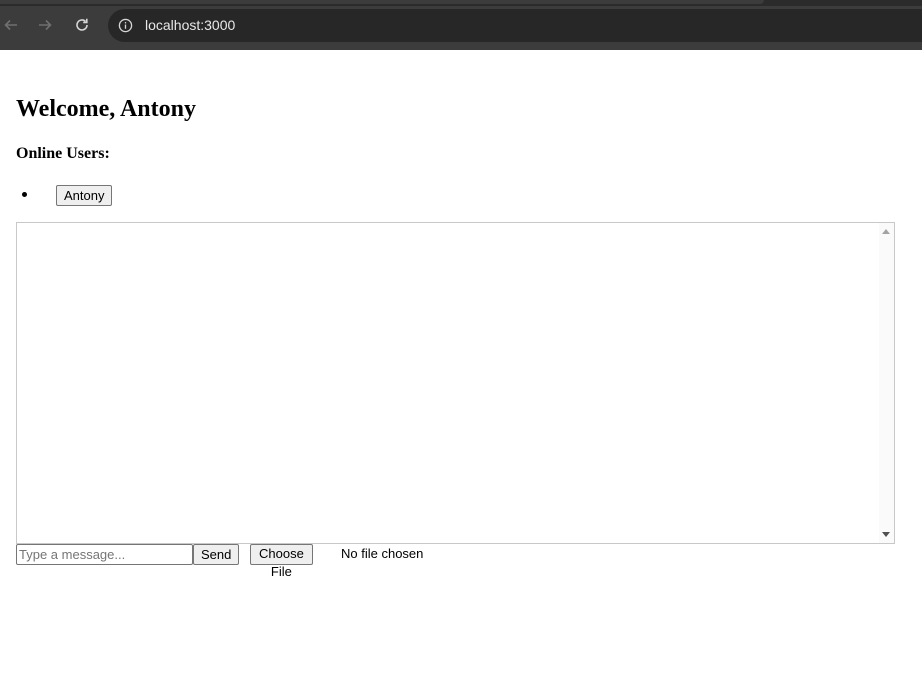  I want to click on active-tab, so click(382, 2).